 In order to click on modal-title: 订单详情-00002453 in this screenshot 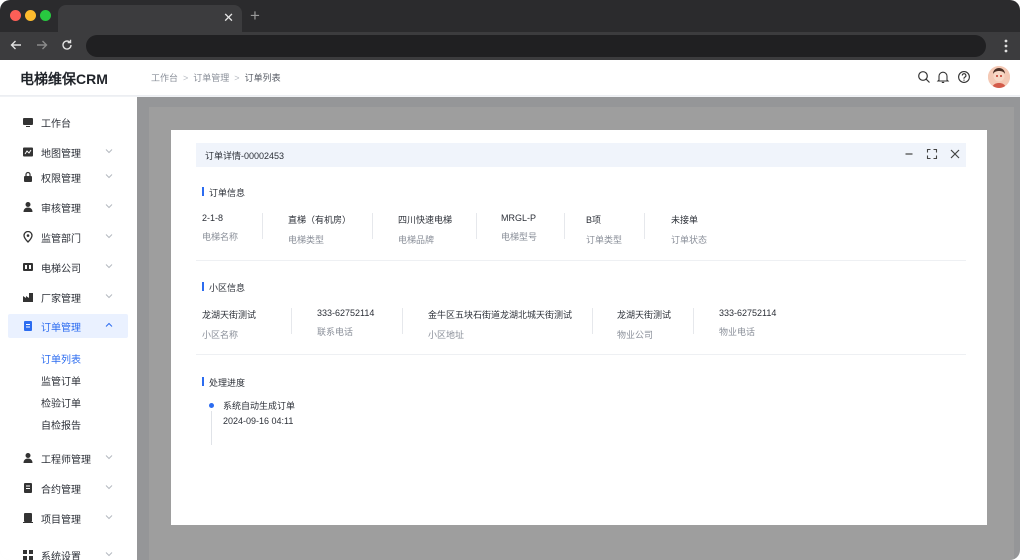, I will do `click(245, 156)`.